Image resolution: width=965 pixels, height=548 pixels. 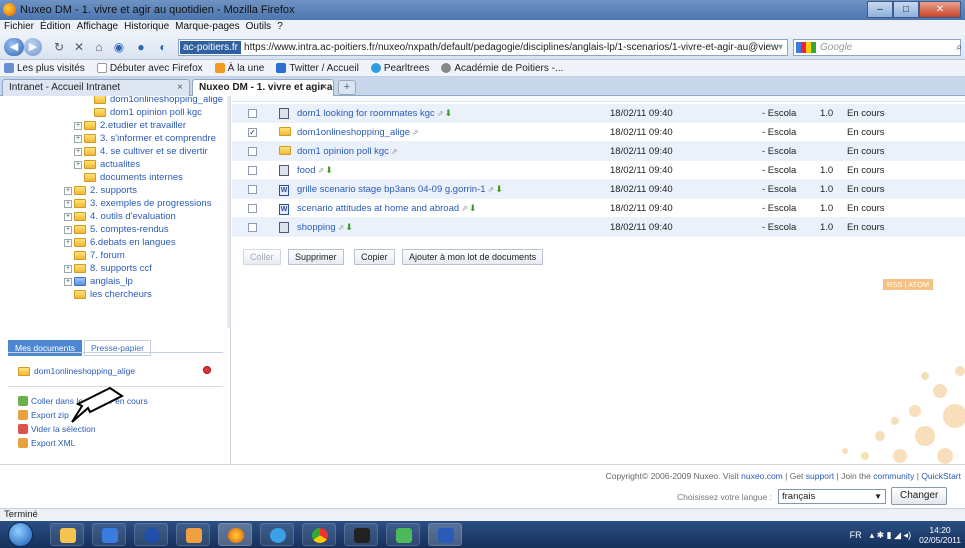 What do you see at coordinates (403, 534) in the screenshot?
I see `taskbar-messenger` at bounding box center [403, 534].